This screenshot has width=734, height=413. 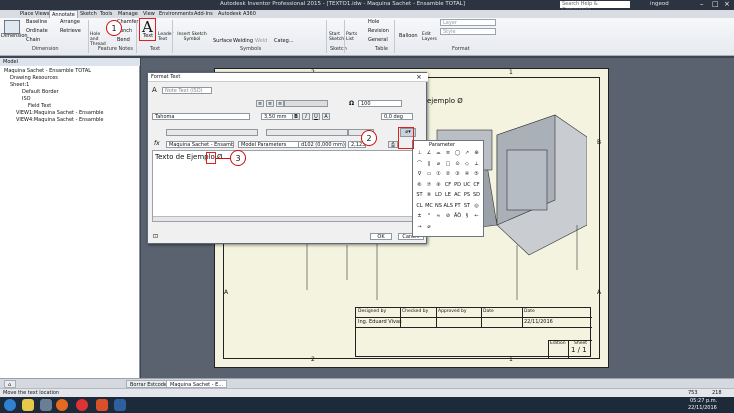 What do you see at coordinates (70, 31) in the screenshot?
I see `retrieve-button: Retrieve` at bounding box center [70, 31].